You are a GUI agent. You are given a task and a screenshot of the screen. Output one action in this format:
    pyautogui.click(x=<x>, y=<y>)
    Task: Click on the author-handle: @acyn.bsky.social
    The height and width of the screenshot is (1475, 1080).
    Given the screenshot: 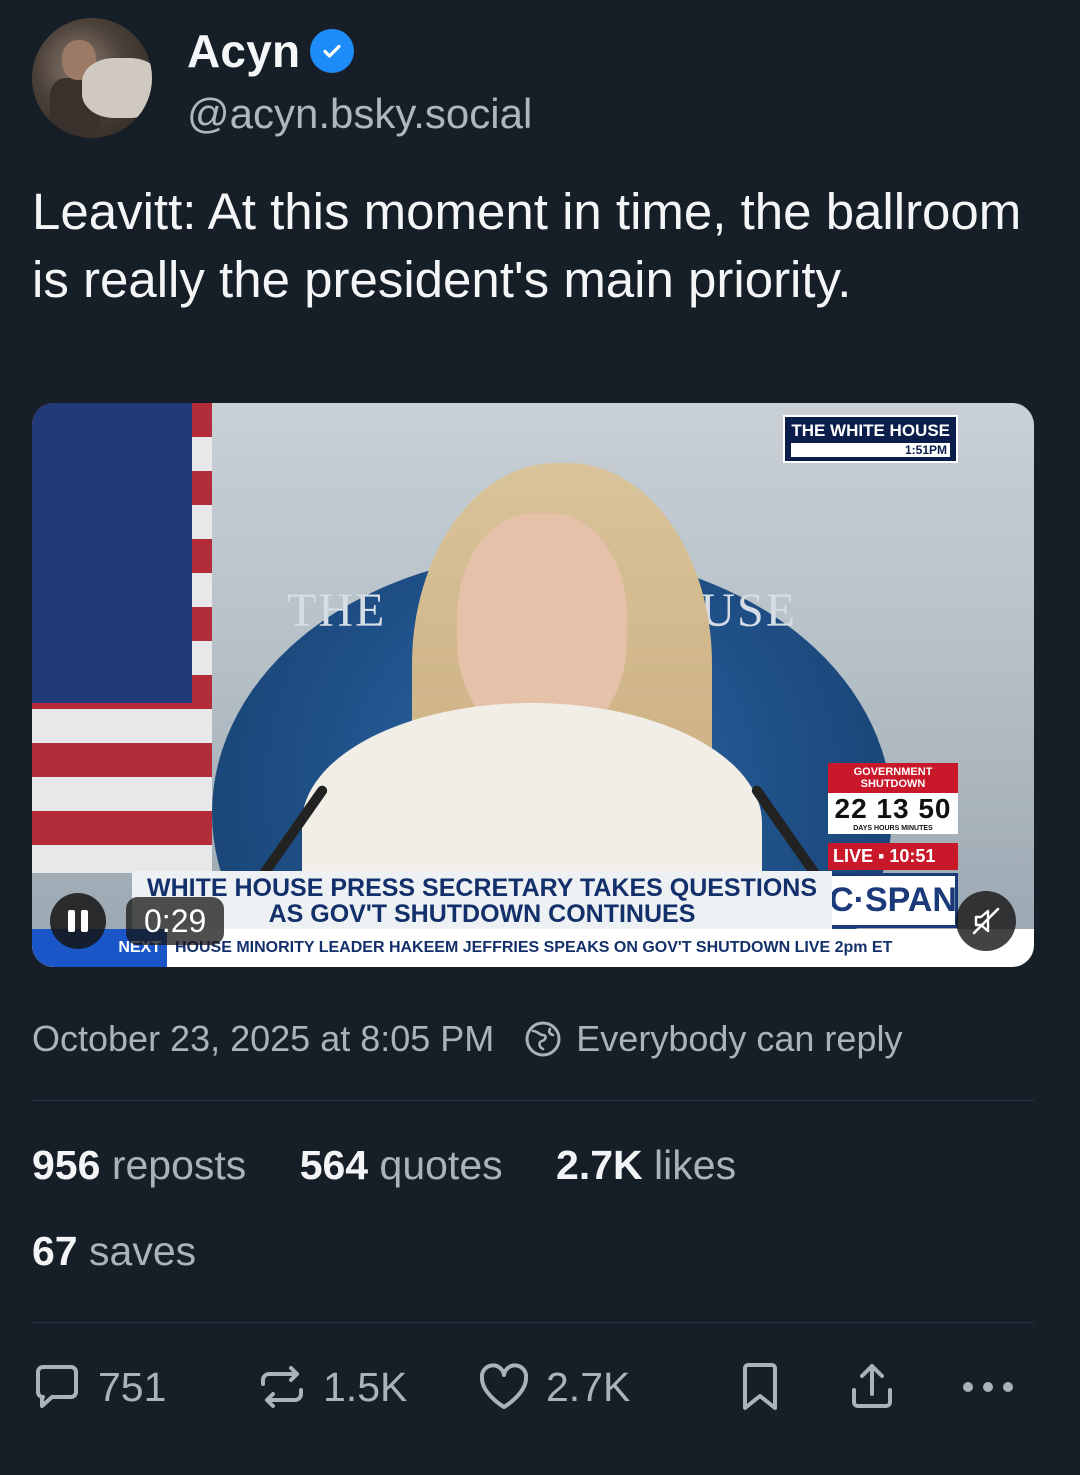 What is the action you would take?
    pyautogui.click(x=359, y=114)
    